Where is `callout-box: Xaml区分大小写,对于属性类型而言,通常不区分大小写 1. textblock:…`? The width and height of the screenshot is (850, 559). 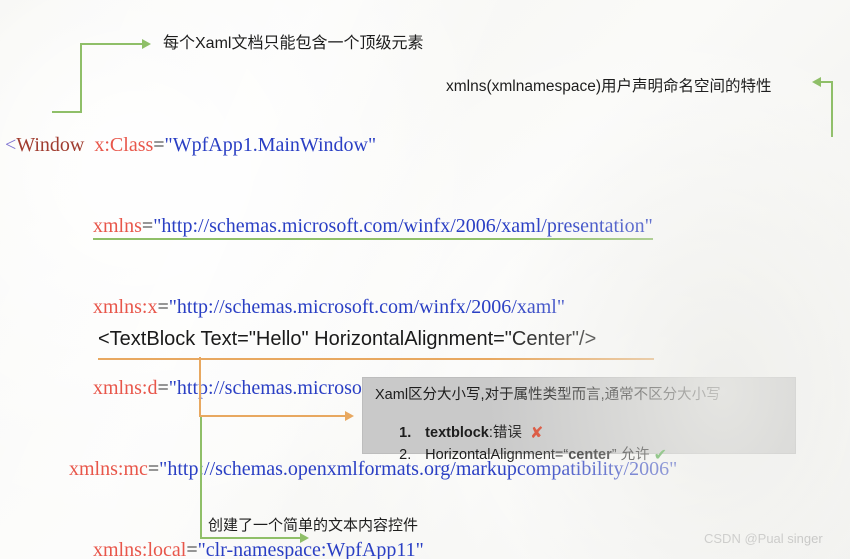 callout-box: Xaml区分大小写,对于属性类型而言,通常不区分大小写 1. textblock:… is located at coordinates (579, 420).